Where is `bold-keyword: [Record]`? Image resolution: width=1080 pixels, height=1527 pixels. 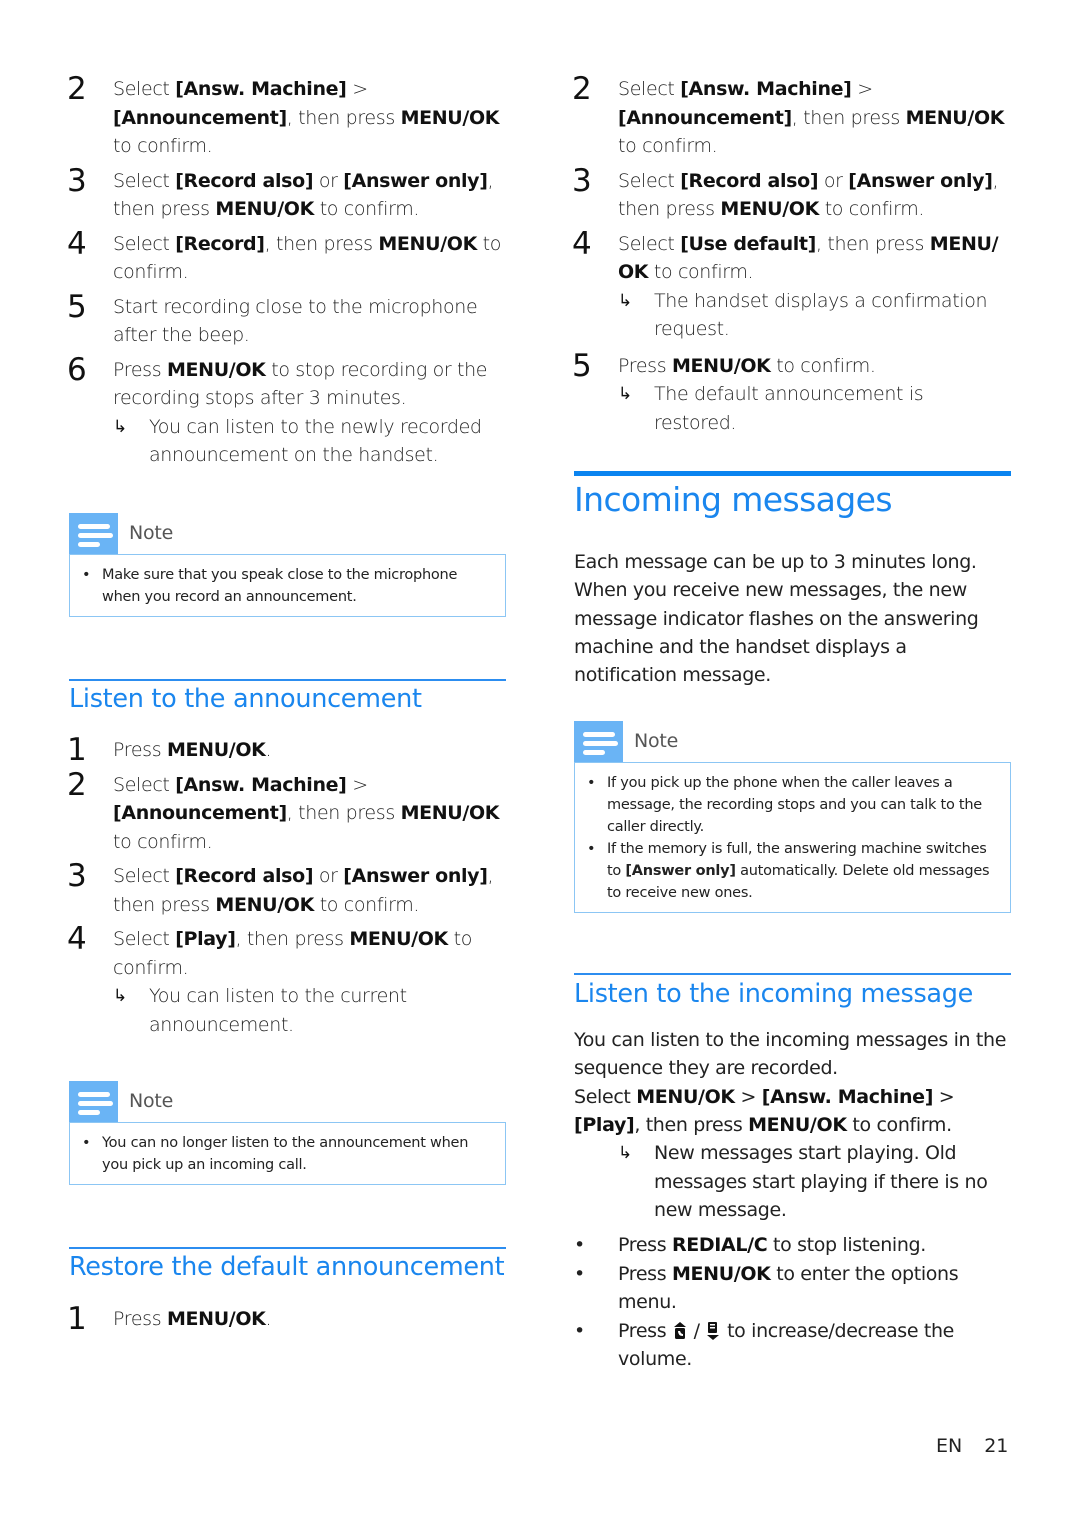
bold-keyword: [Record] is located at coordinates (220, 243).